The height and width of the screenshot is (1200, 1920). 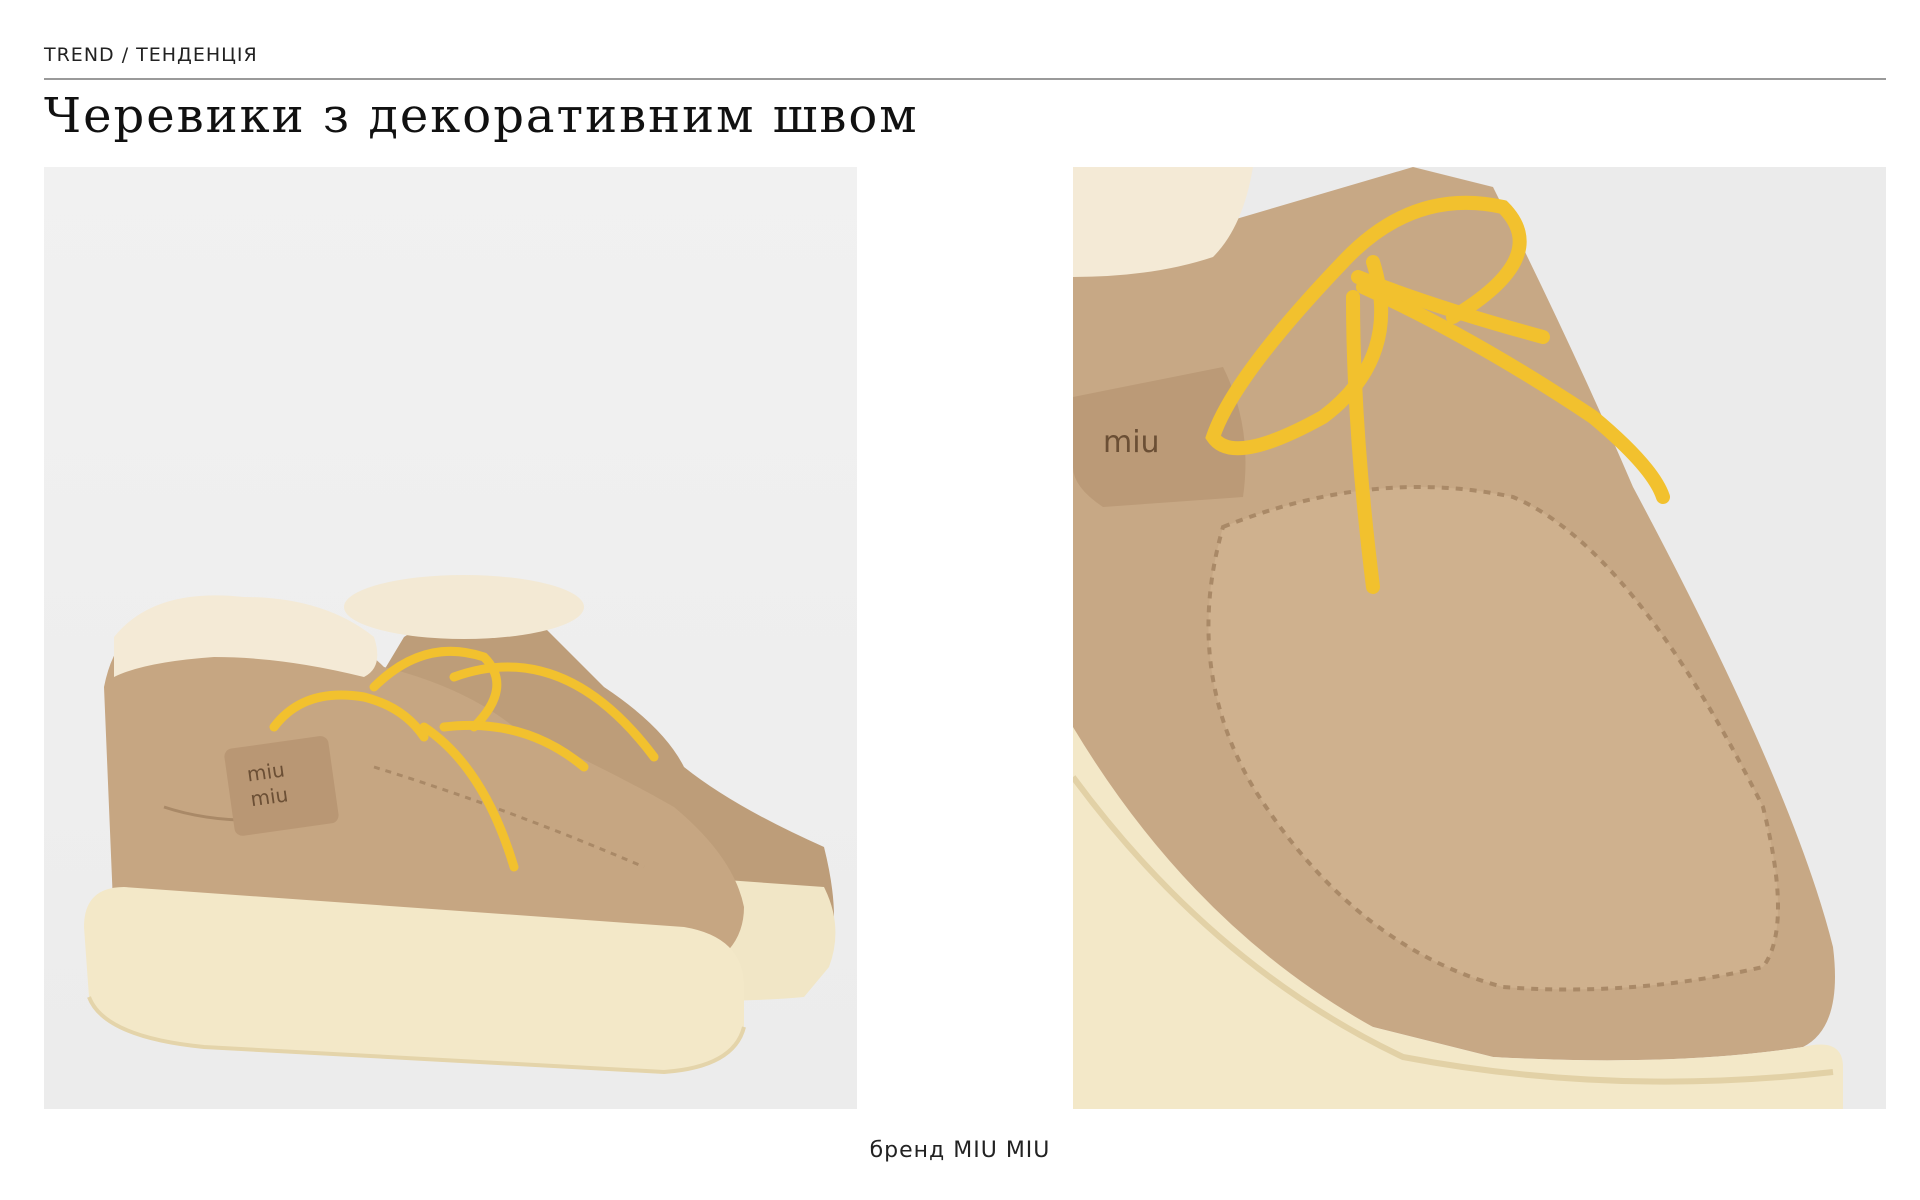 What do you see at coordinates (960, 1150) in the screenshot?
I see `brand-caption: бренд MIU MIU` at bounding box center [960, 1150].